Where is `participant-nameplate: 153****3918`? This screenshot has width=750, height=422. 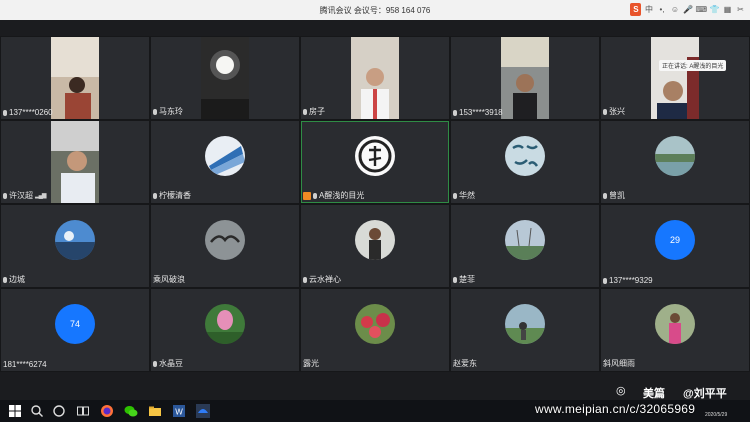
participant-nameplate: 153****3918 is located at coordinates (478, 112).